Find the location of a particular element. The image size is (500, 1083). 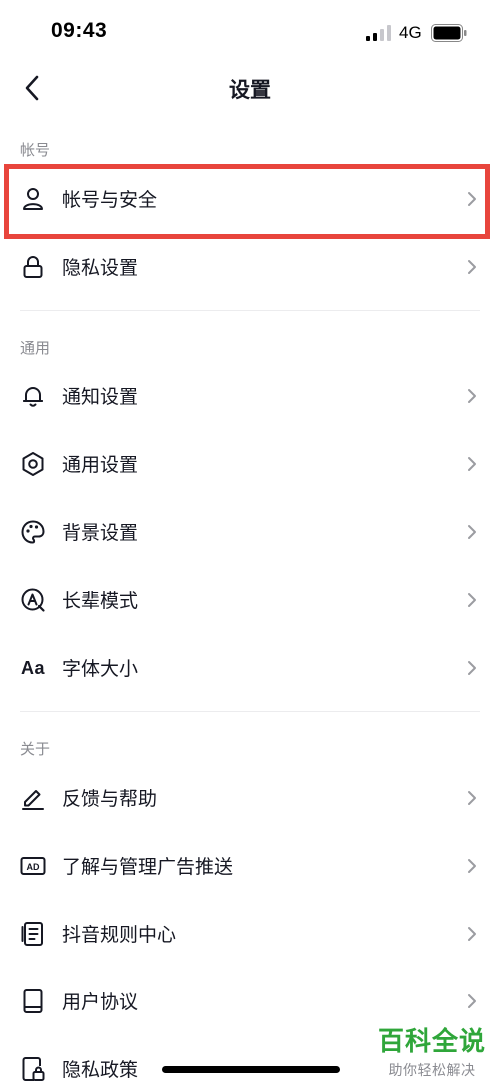

watermark-logo: 百科全说 助你轻松解决 is located at coordinates (432, 1050).